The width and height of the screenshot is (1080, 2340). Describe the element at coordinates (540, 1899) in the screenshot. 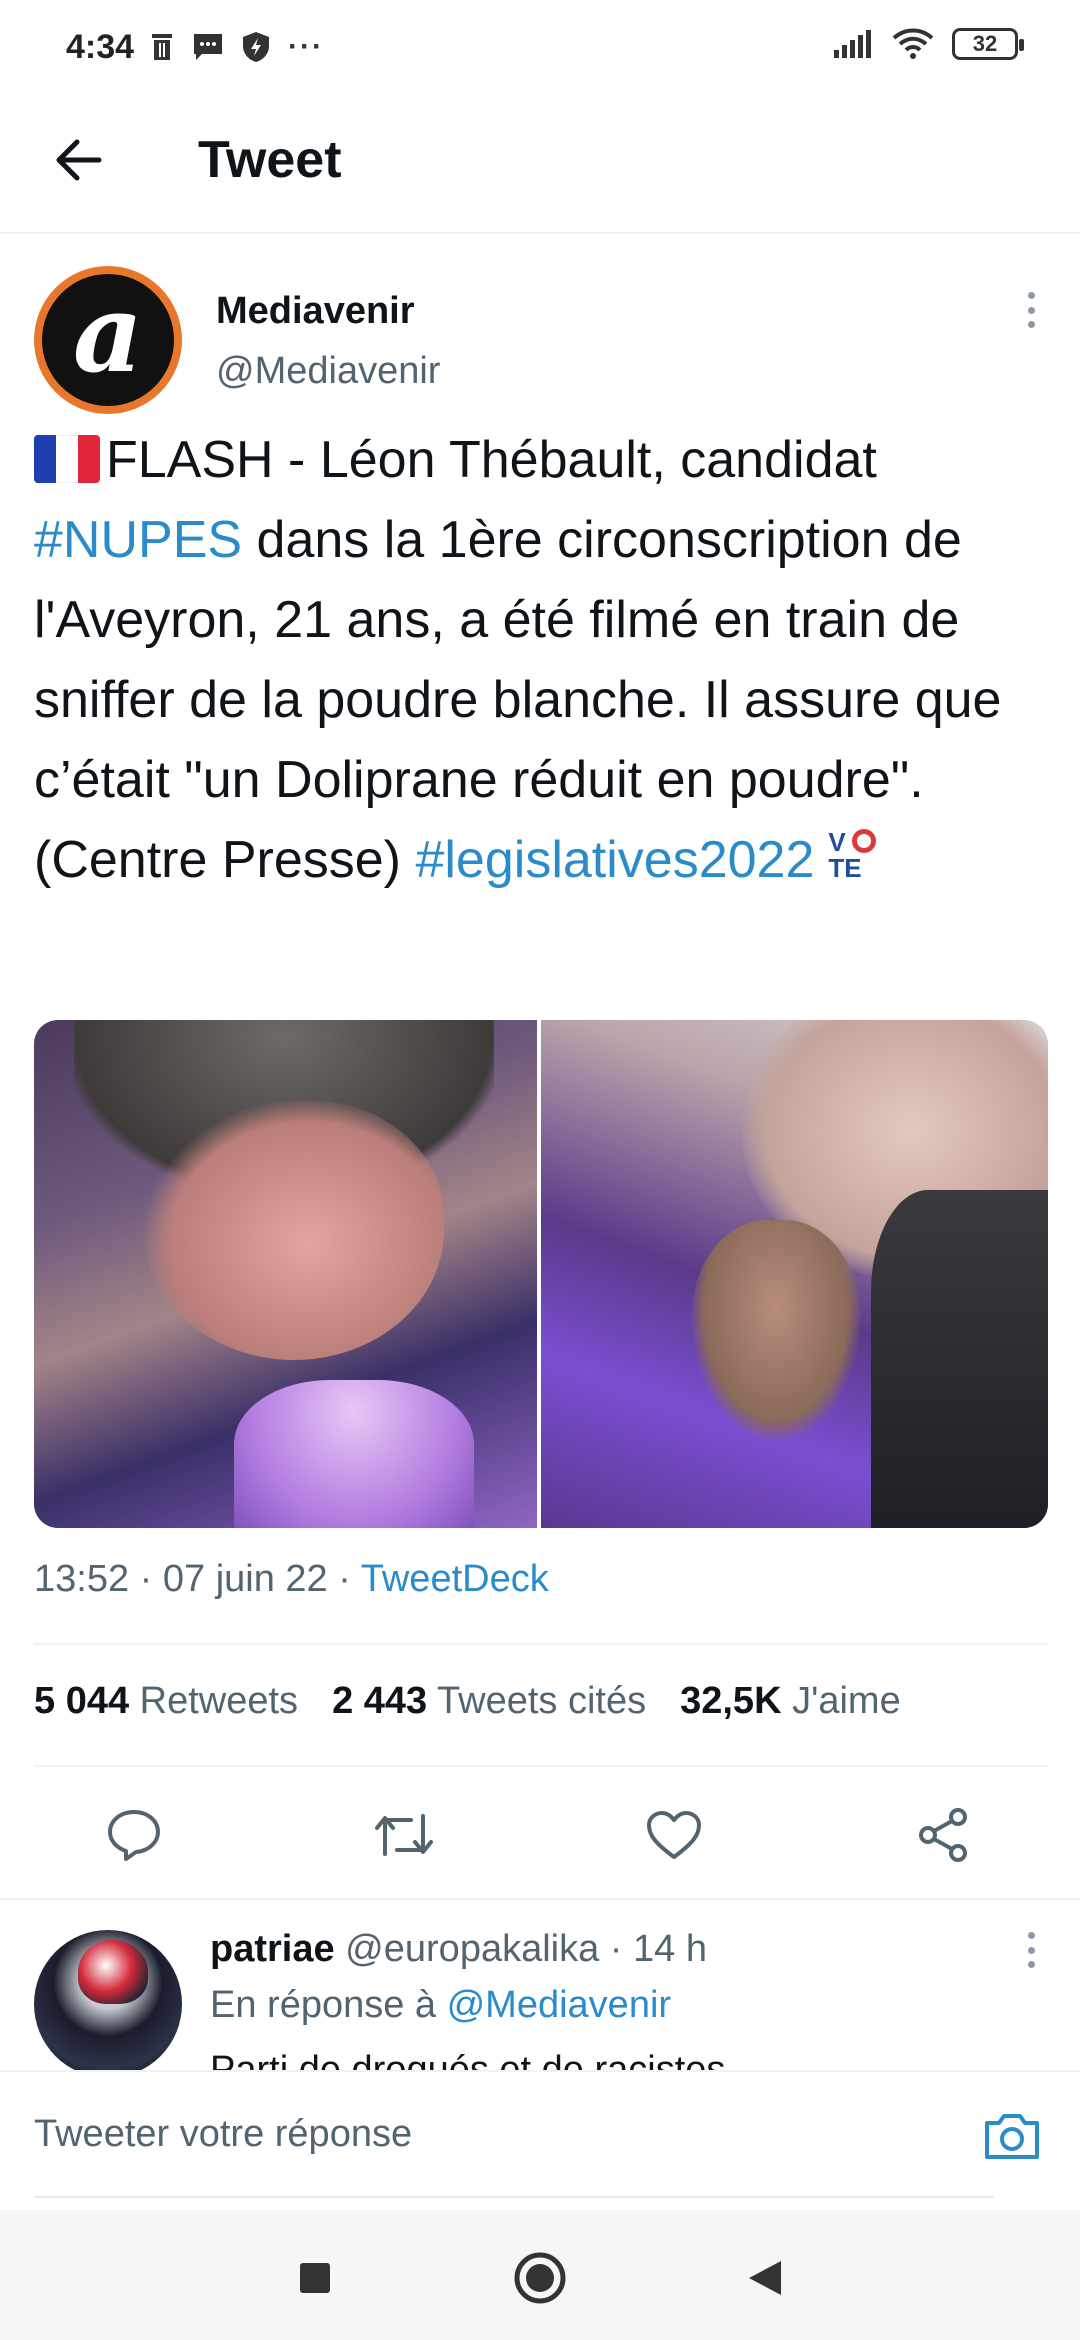

I see `section-divider` at that location.